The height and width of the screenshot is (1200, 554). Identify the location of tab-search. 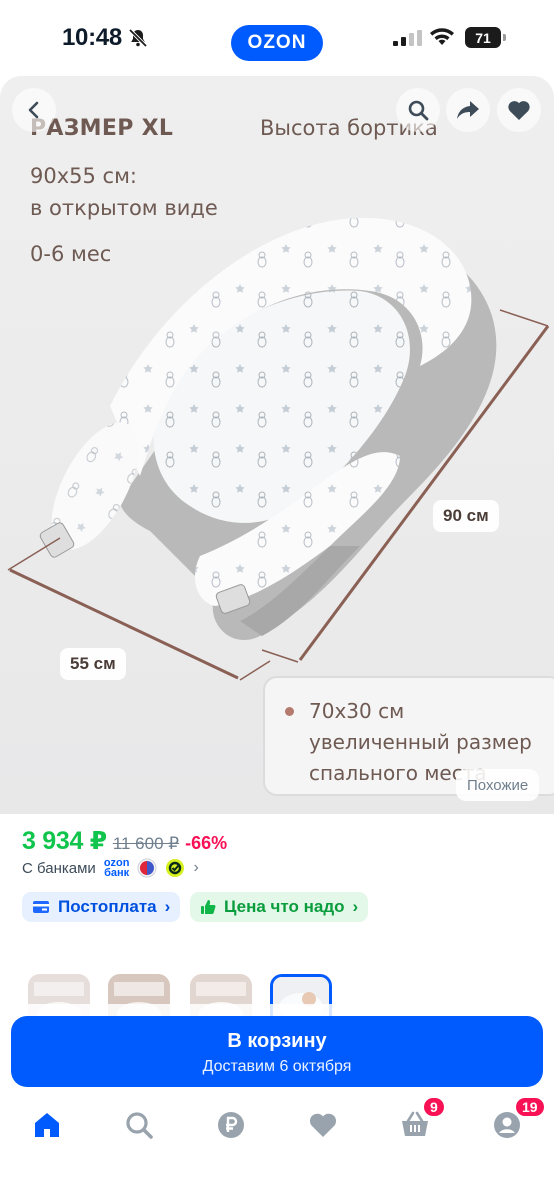
(139, 1125).